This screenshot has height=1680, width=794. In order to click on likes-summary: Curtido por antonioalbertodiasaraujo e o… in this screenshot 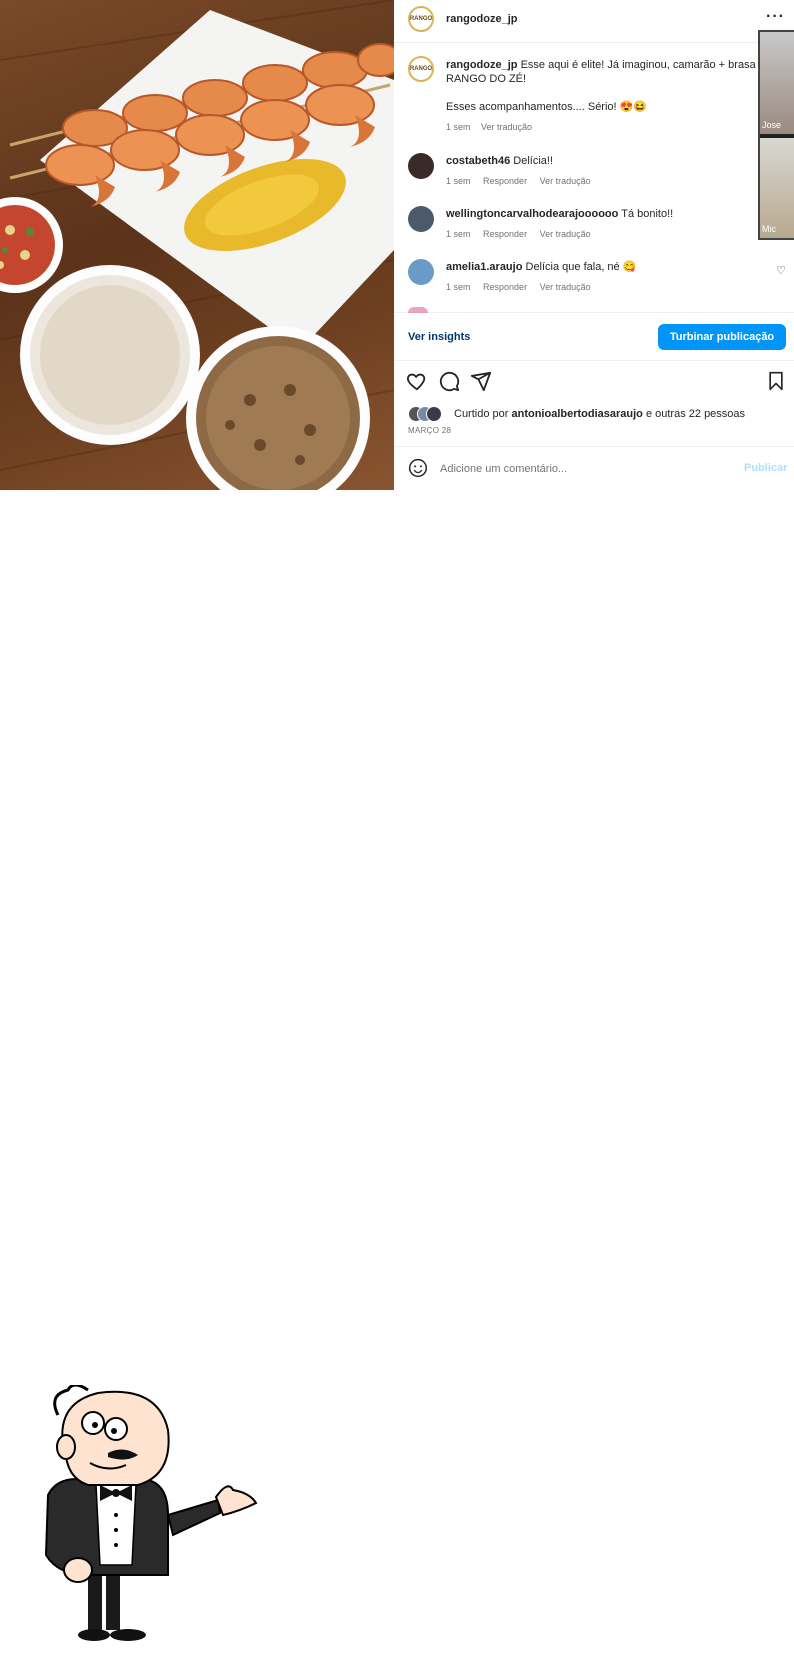, I will do `click(599, 414)`.